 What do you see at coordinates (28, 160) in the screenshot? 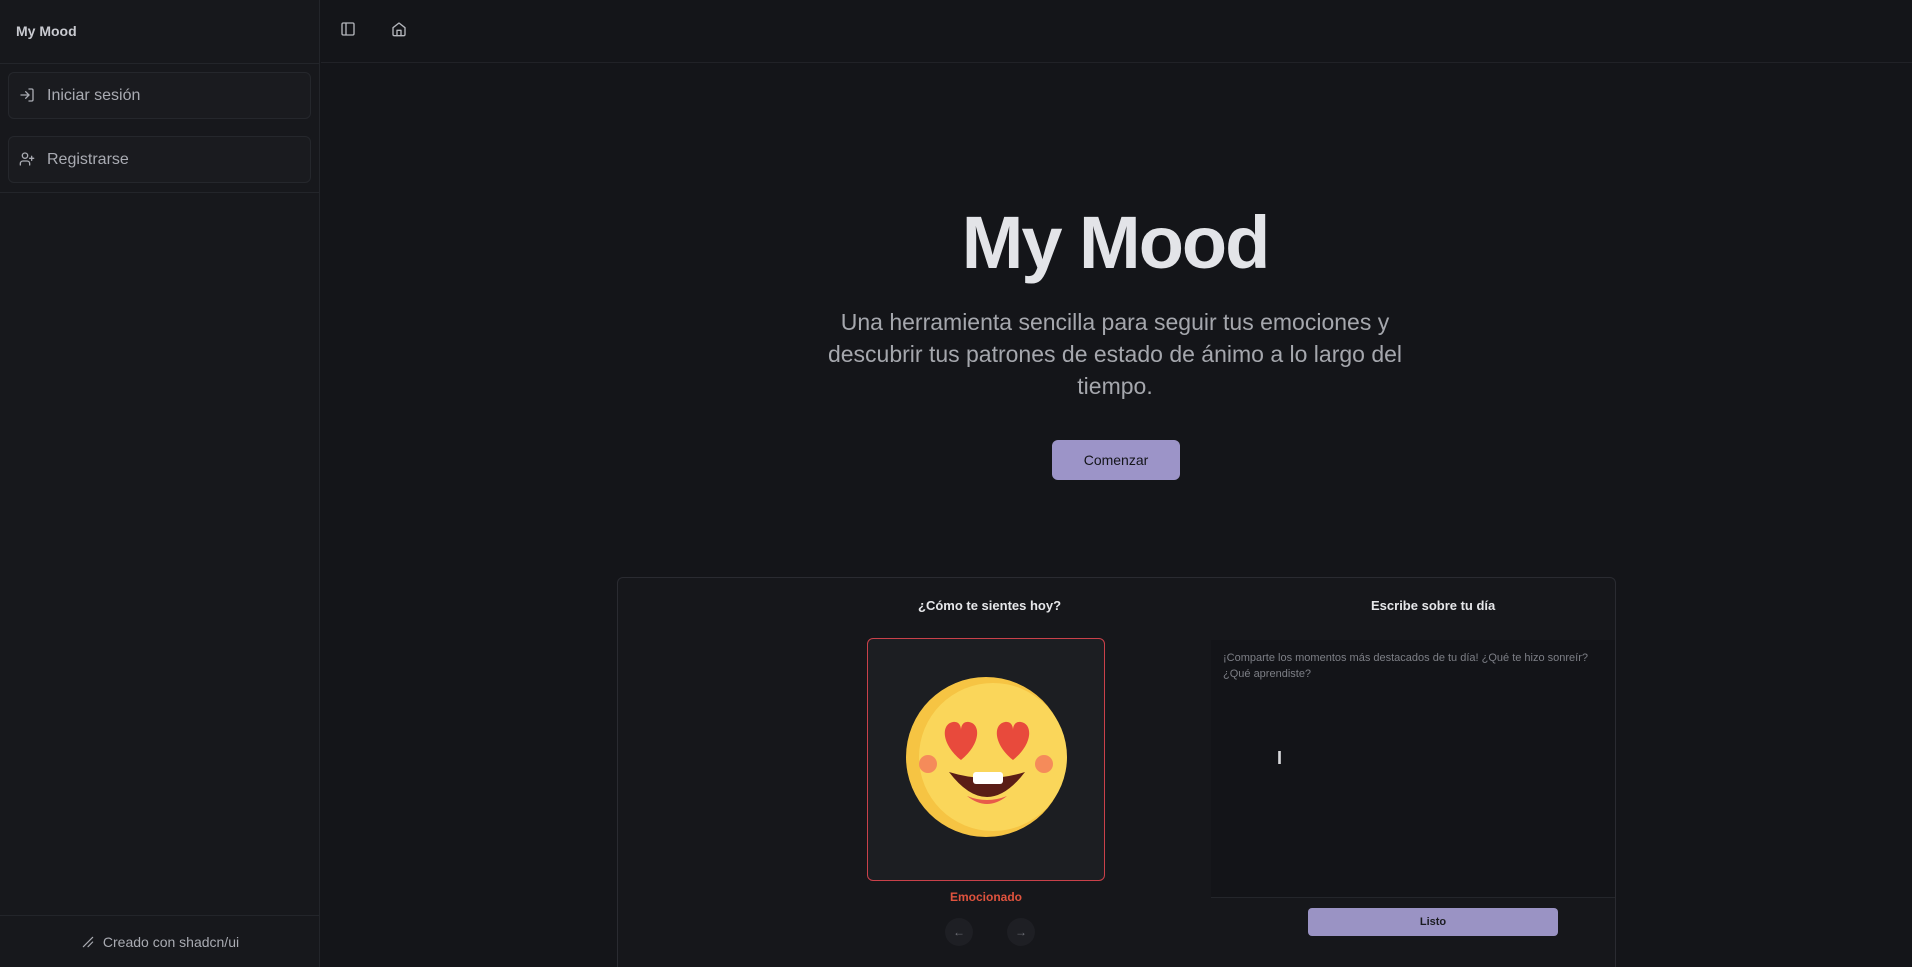
I see `user-plus-icon` at bounding box center [28, 160].